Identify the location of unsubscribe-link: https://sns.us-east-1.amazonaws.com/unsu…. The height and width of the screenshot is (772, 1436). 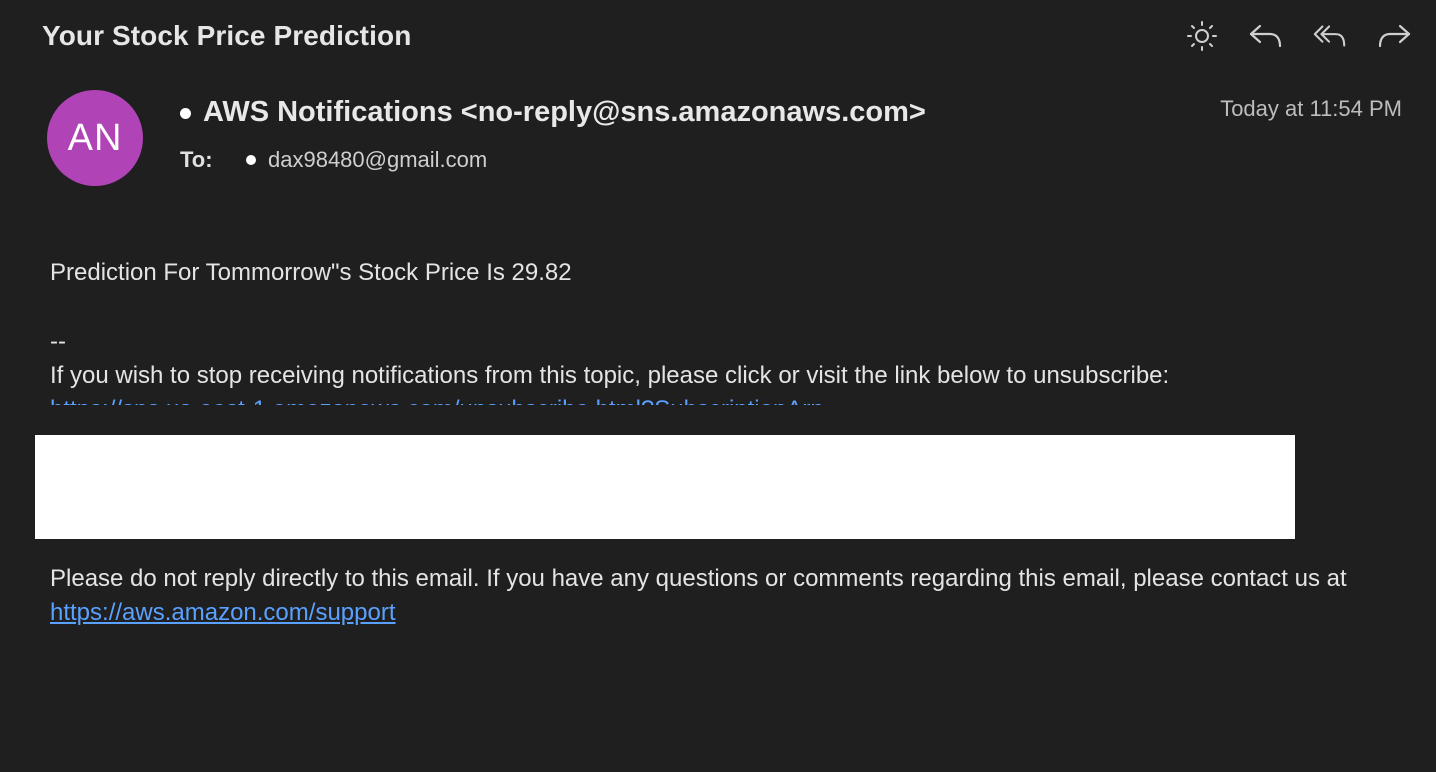
(700, 399).